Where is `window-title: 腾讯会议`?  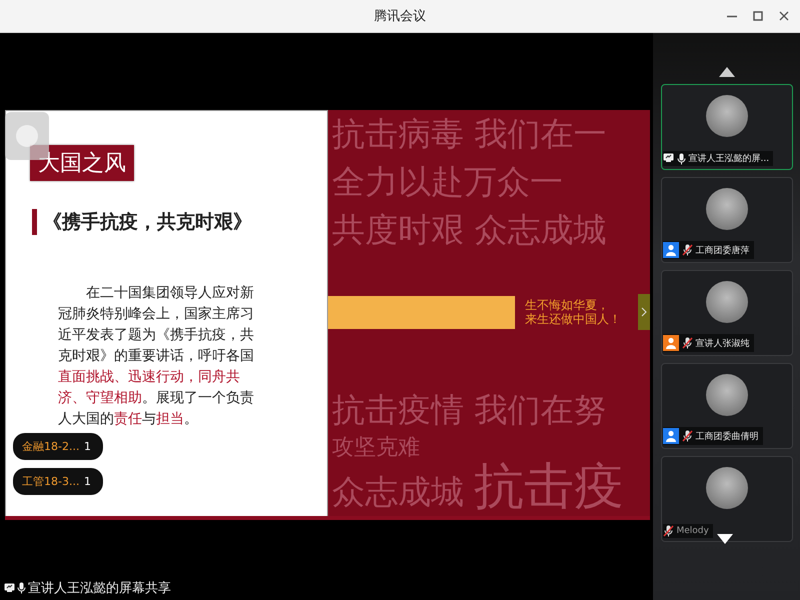
window-title: 腾讯会议 is located at coordinates (400, 16).